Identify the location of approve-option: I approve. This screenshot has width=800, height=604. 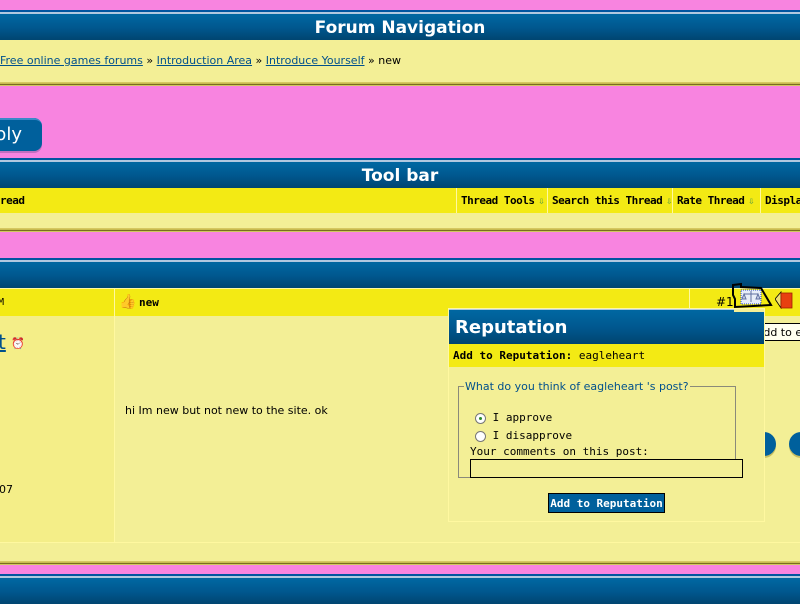
(513, 417).